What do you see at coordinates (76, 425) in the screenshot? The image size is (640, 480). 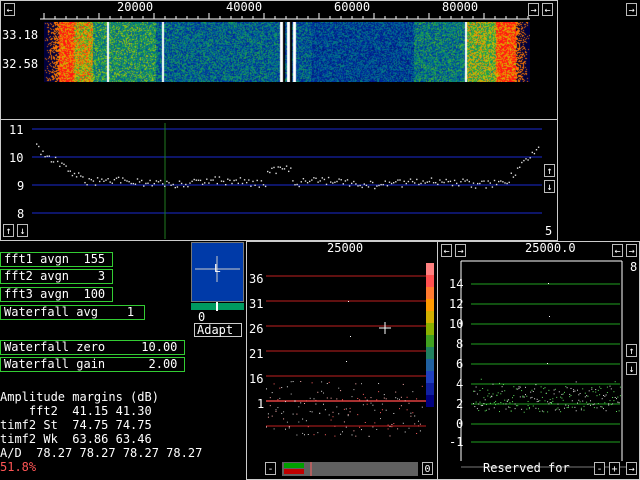 I see `amplitude-row: timf2 St 74.75 74.75` at bounding box center [76, 425].